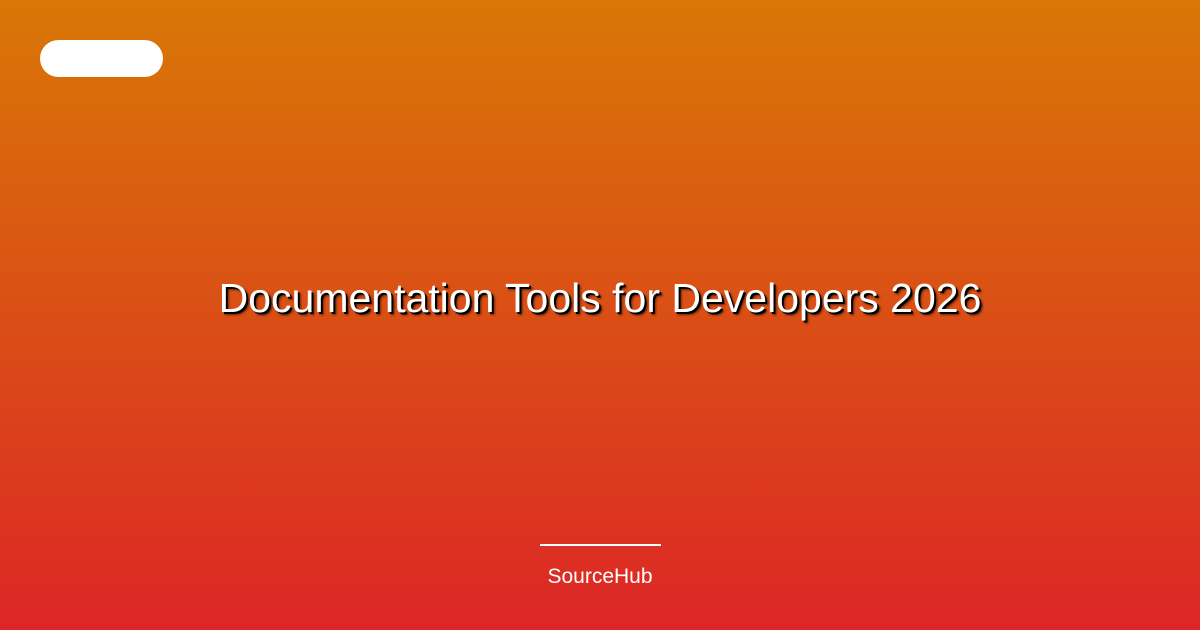 This screenshot has width=1200, height=630. Describe the element at coordinates (101, 58) in the screenshot. I see `badge-pill` at that location.